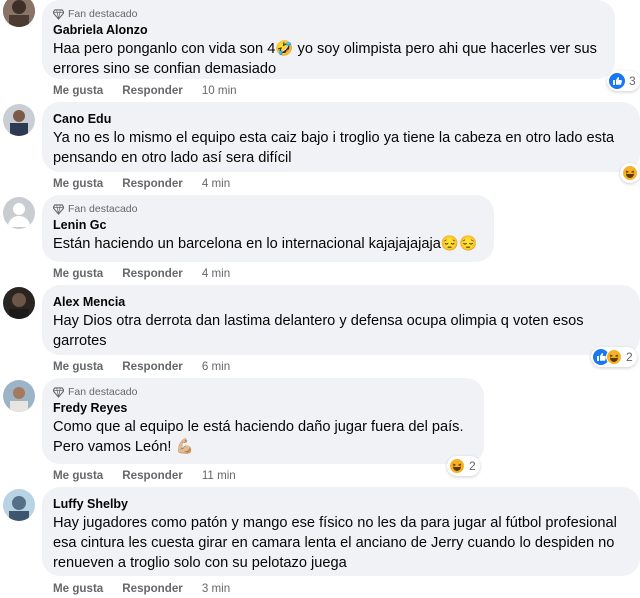  Describe the element at coordinates (340, 119) in the screenshot. I see `comment-author: Cano Edu` at that location.